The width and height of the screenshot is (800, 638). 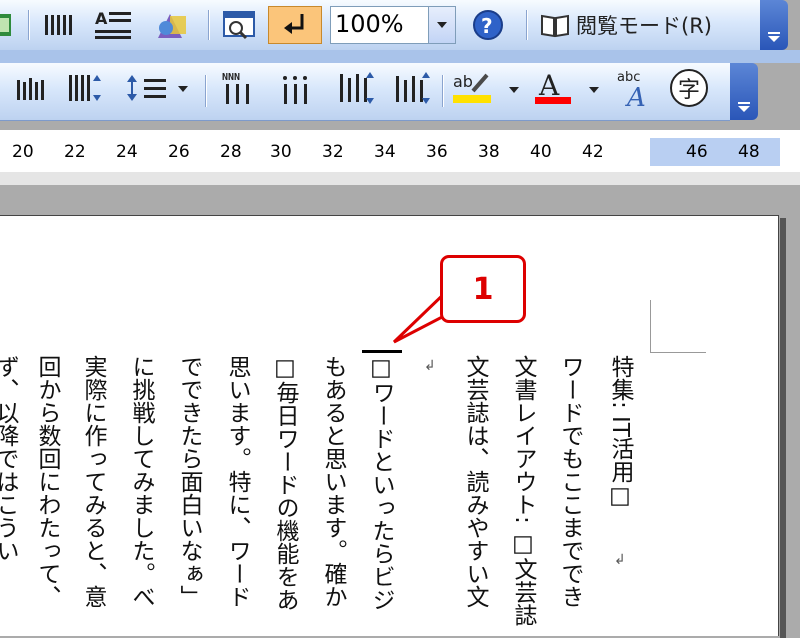 I want to click on ruler-number: 36, so click(x=437, y=152).